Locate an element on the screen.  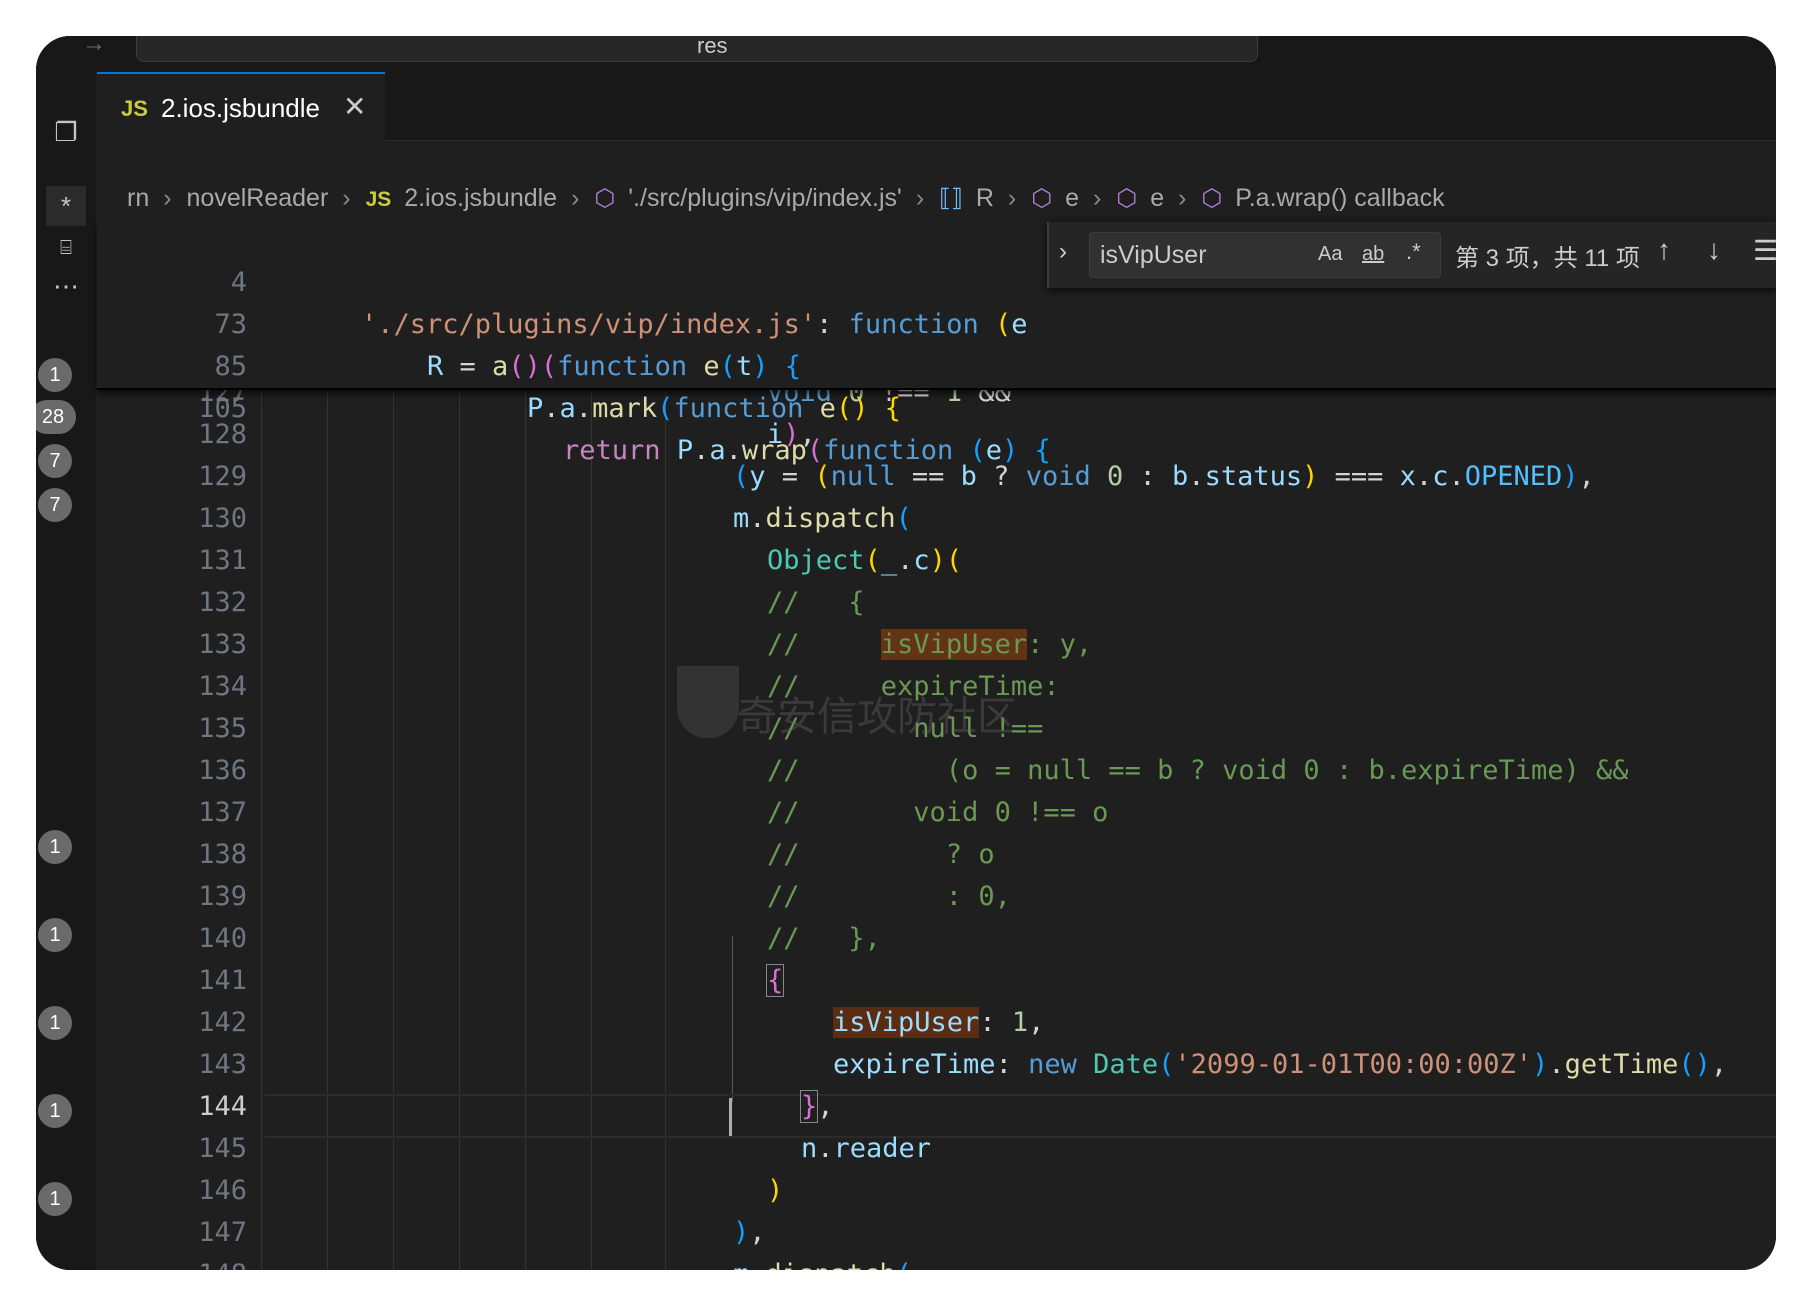
code-line: 137// void 0 !== o is located at coordinates (936, 813).